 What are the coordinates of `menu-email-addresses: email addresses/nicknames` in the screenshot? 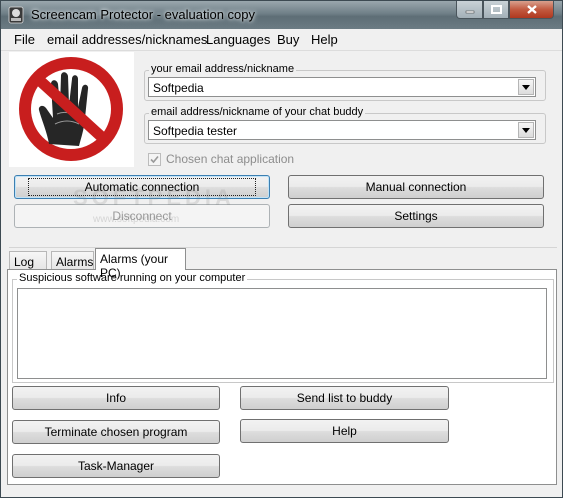 It's located at (127, 39).